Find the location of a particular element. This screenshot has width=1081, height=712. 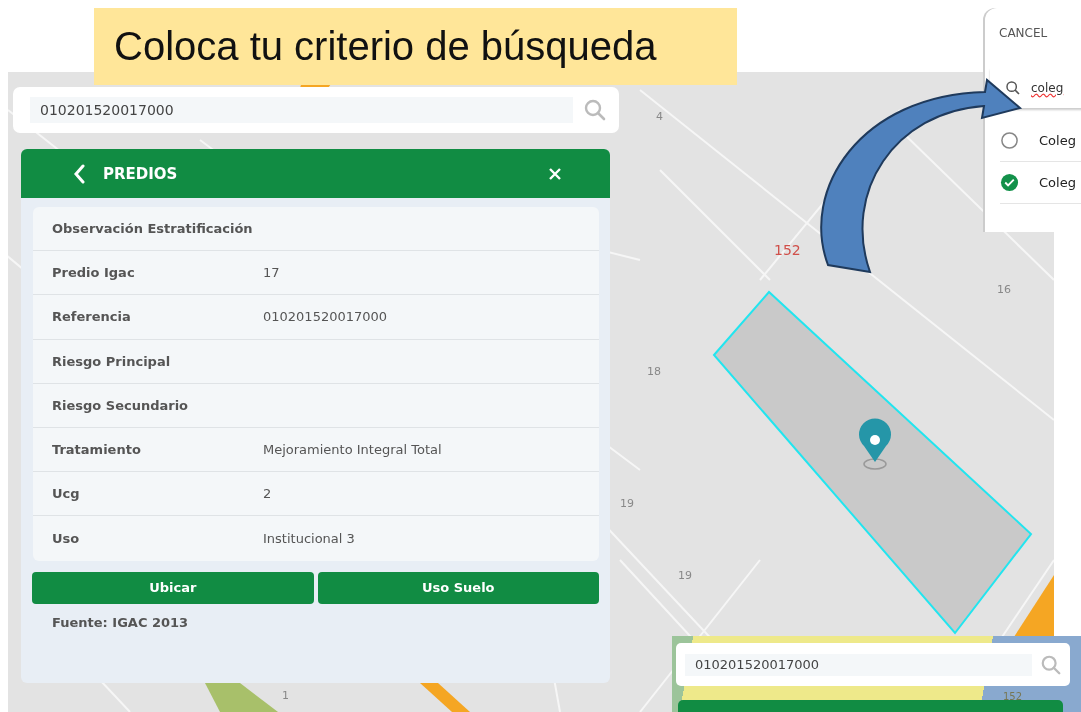

search-field: coleg is located at coordinates (1047, 88).